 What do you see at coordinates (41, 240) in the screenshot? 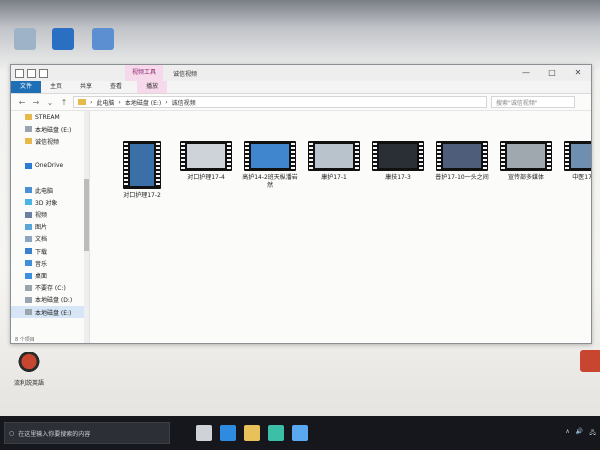
I see `sidebar-item-label: 文档` at bounding box center [41, 240].